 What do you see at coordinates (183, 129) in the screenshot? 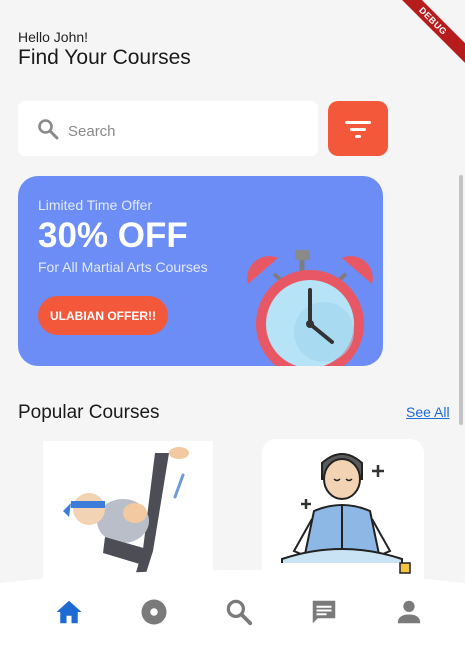
I see `search-input` at bounding box center [183, 129].